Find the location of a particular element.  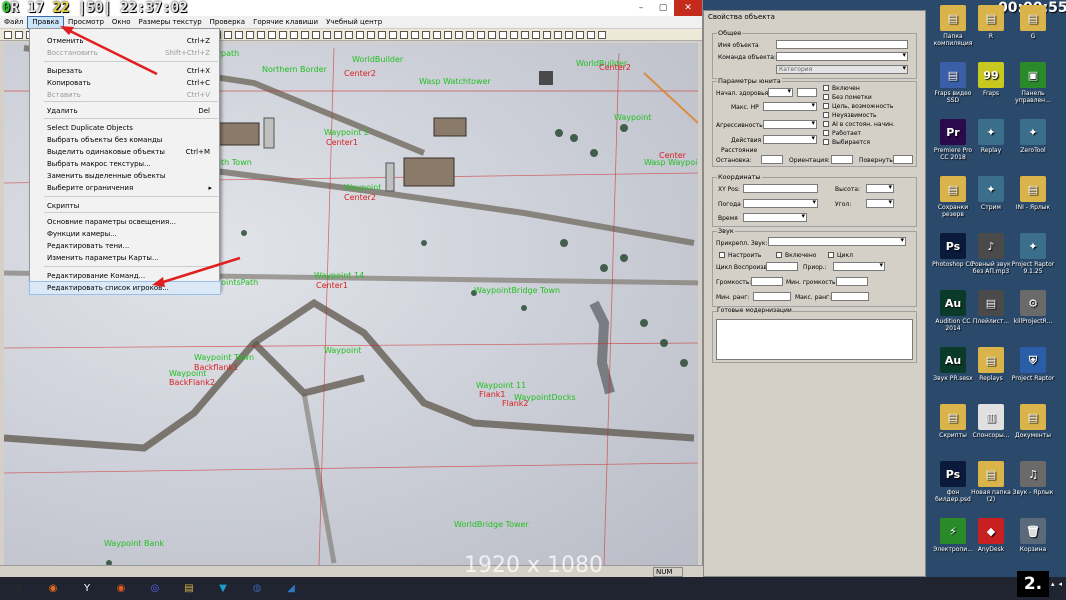

max-range-field is located at coordinates (850, 296).